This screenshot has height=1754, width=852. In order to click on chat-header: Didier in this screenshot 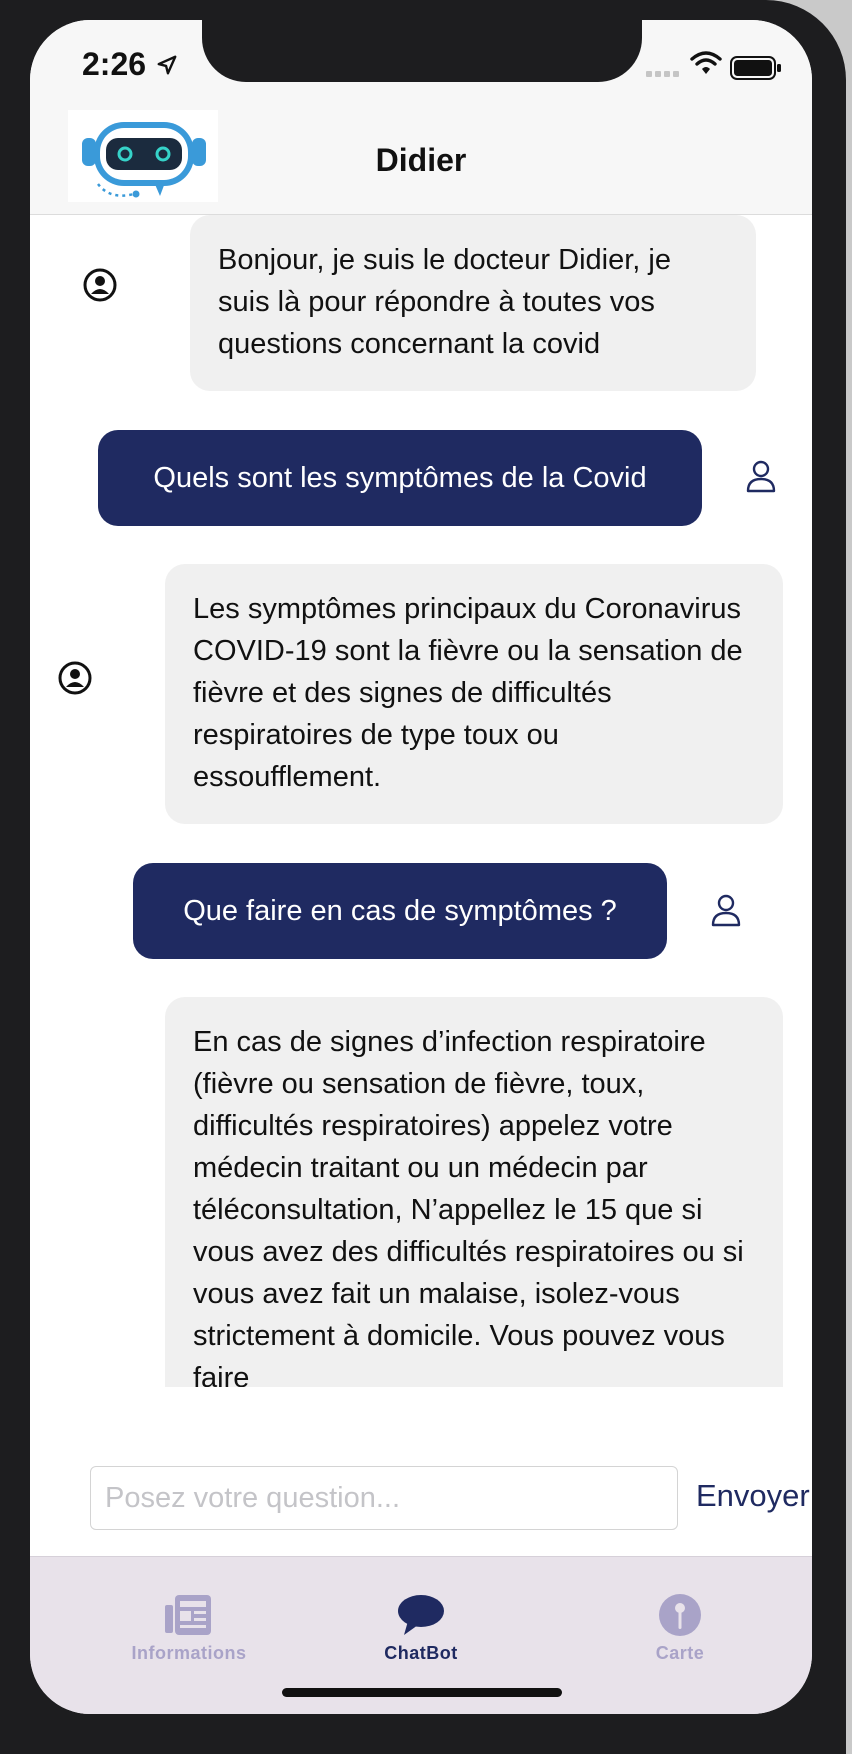, I will do `click(421, 162)`.